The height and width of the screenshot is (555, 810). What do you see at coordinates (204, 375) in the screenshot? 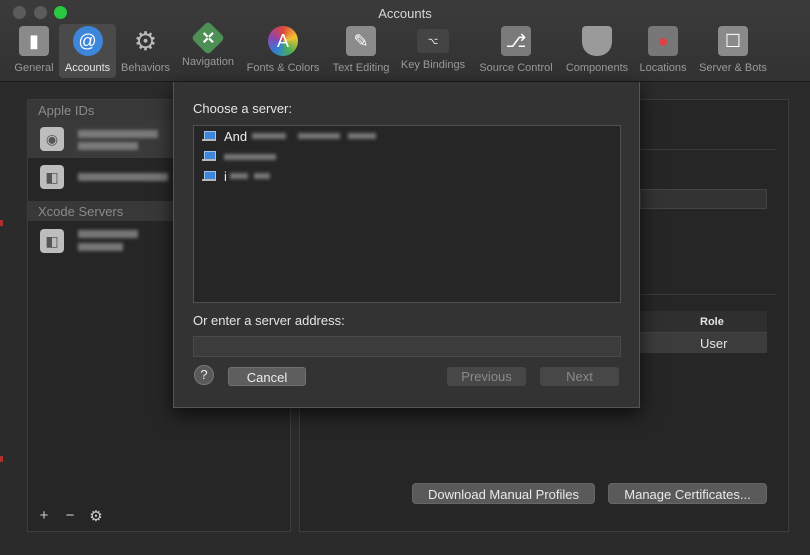
I see `help-button: ?` at bounding box center [204, 375].